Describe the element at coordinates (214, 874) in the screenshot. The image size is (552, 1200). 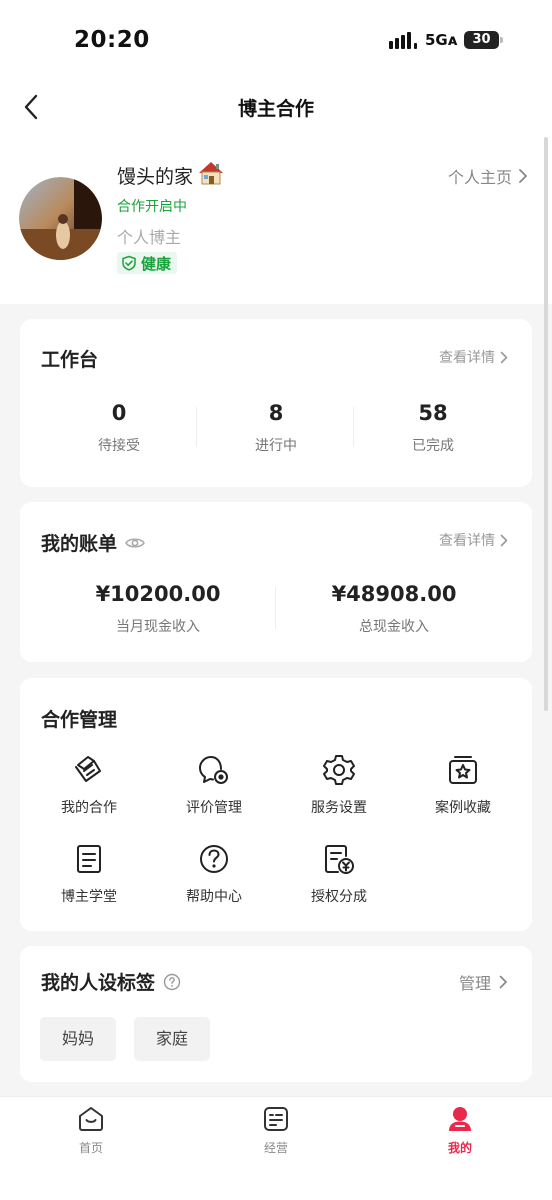
I see `tool-help-center: 帮助中心` at that location.